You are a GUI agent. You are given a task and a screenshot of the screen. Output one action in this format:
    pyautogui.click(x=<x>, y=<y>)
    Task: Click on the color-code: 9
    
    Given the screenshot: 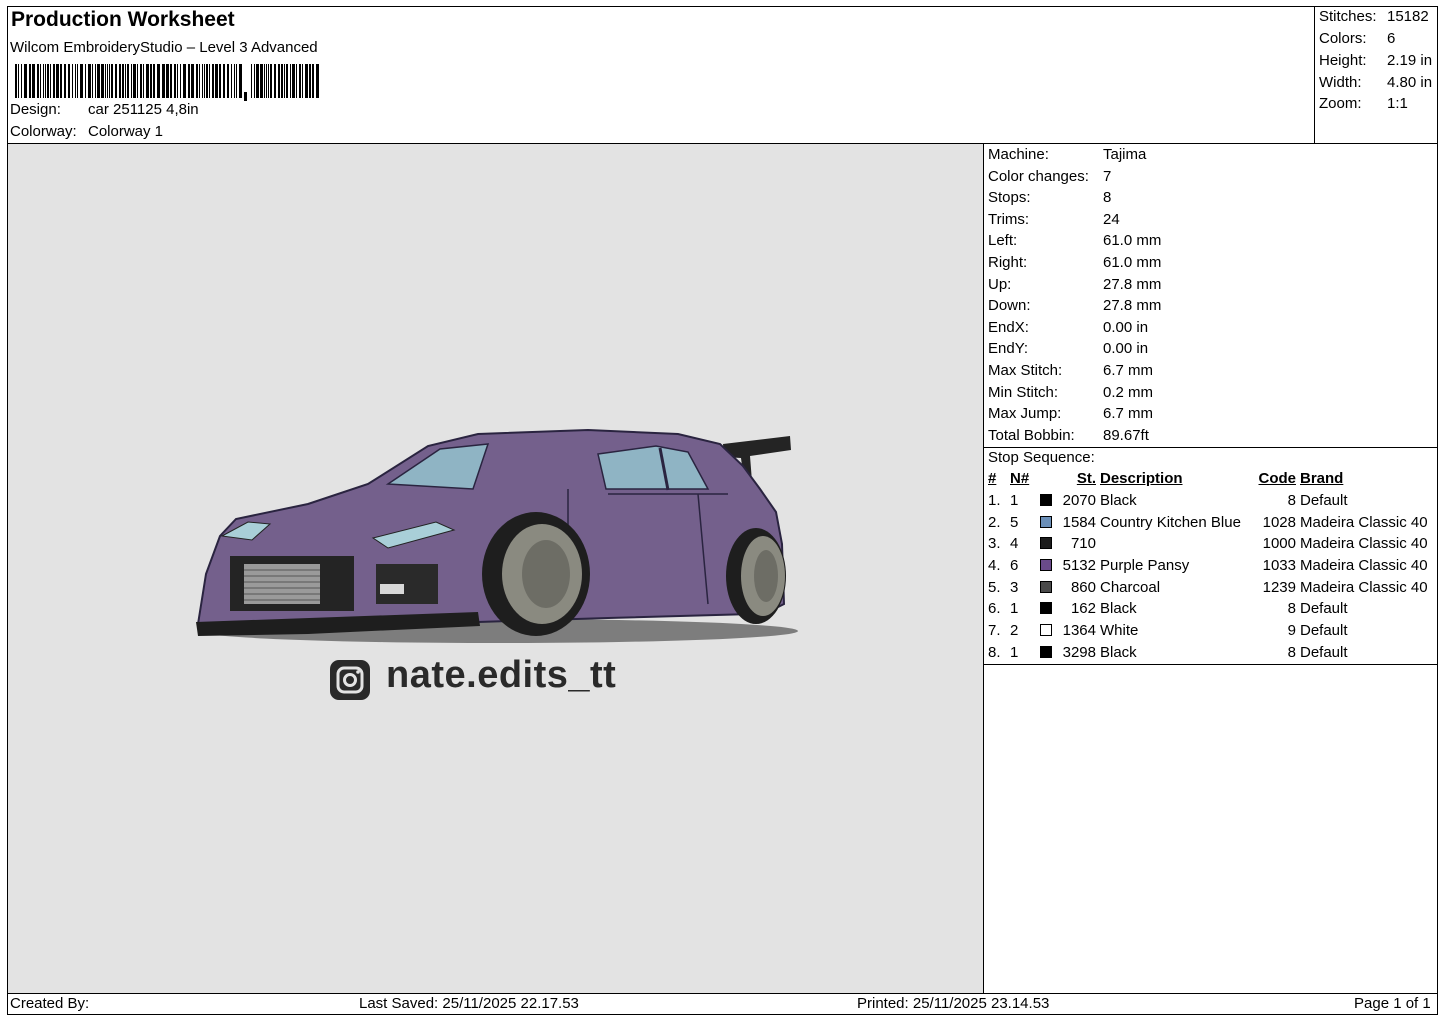 What is the action you would take?
    pyautogui.click(x=1291, y=631)
    